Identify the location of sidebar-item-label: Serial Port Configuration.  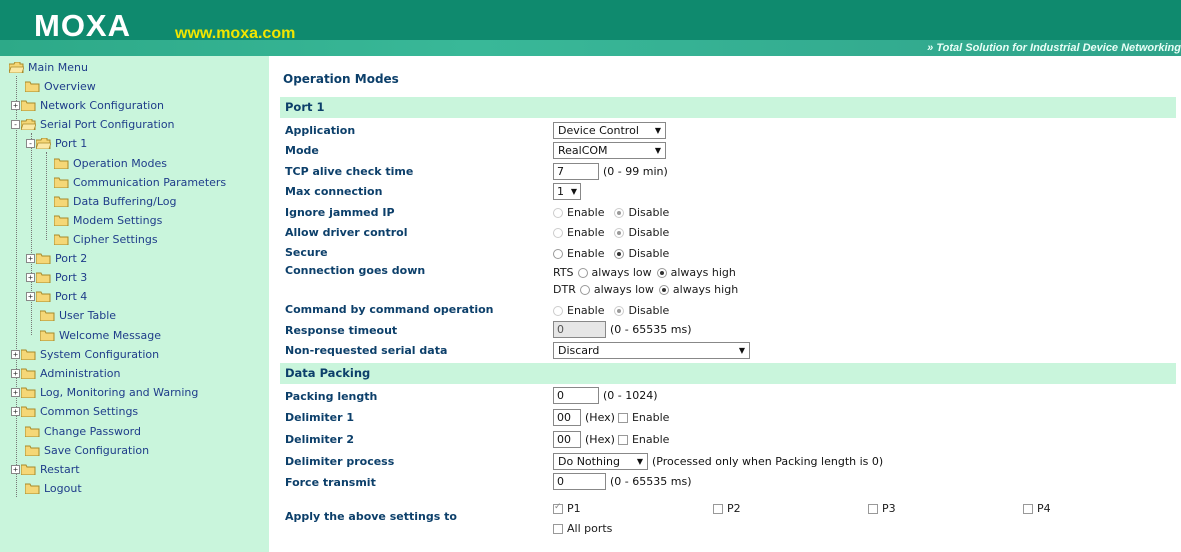
(107, 124).